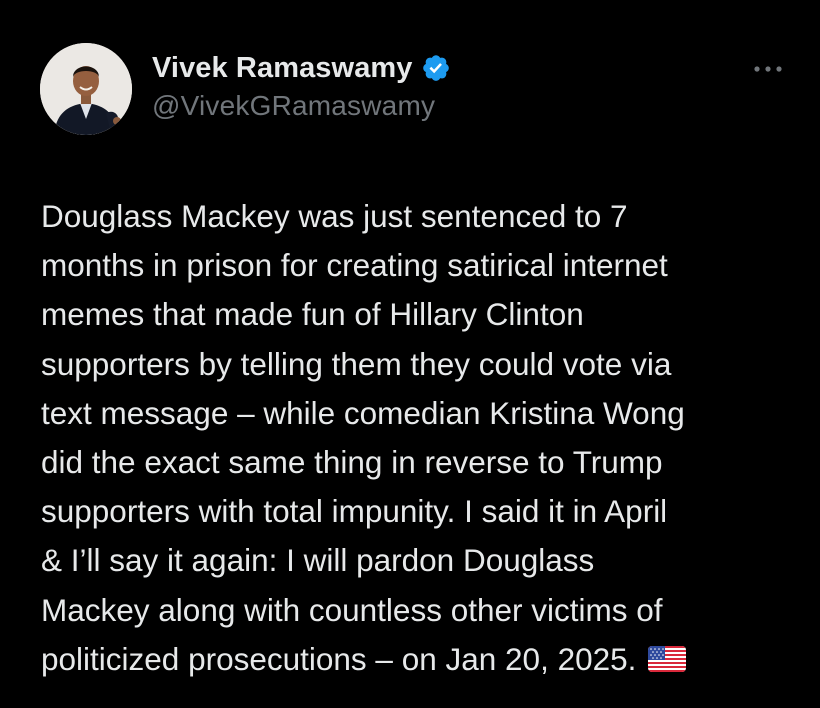 Image resolution: width=820 pixels, height=708 pixels. What do you see at coordinates (436, 68) in the screenshot?
I see `verified-badge-icon` at bounding box center [436, 68].